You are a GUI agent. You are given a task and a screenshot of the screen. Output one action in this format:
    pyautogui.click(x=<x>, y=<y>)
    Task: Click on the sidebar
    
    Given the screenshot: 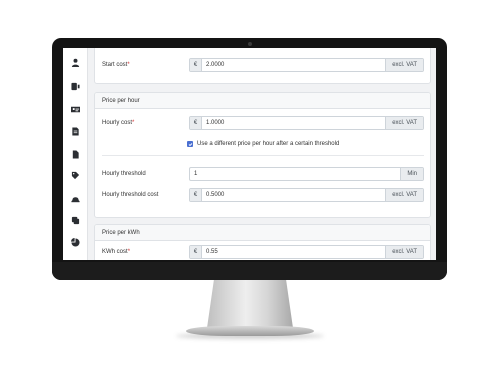 What is the action you would take?
    pyautogui.click(x=75, y=154)
    